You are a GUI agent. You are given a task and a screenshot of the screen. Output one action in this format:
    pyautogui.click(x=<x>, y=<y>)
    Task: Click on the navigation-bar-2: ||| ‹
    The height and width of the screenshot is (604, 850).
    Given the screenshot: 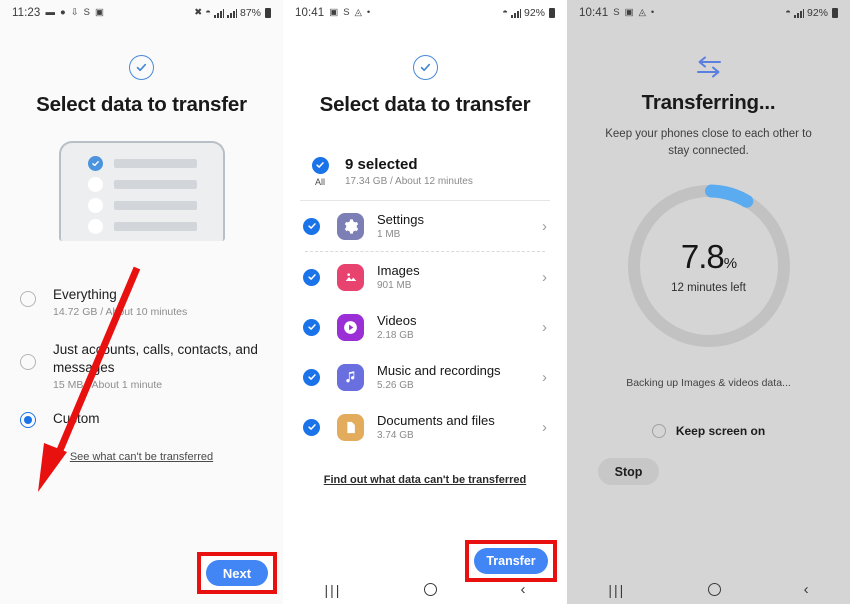 What is the action you would take?
    pyautogui.click(x=425, y=589)
    